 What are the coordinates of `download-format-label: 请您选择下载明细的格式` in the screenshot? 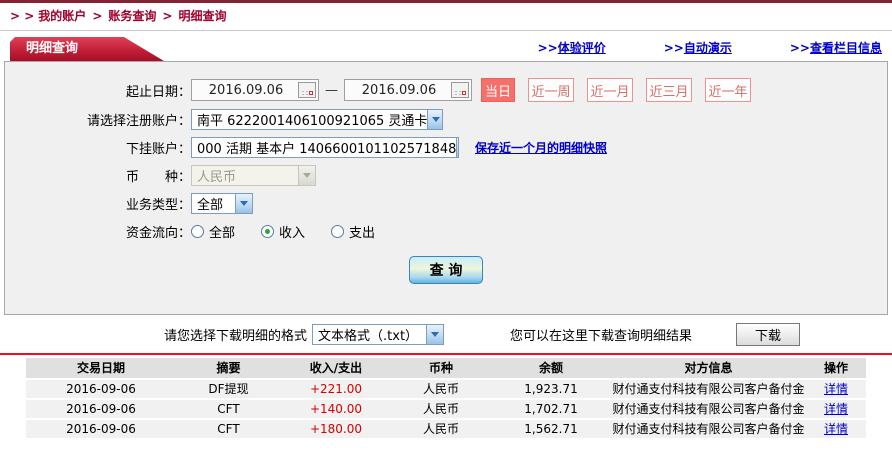 It's located at (236, 336).